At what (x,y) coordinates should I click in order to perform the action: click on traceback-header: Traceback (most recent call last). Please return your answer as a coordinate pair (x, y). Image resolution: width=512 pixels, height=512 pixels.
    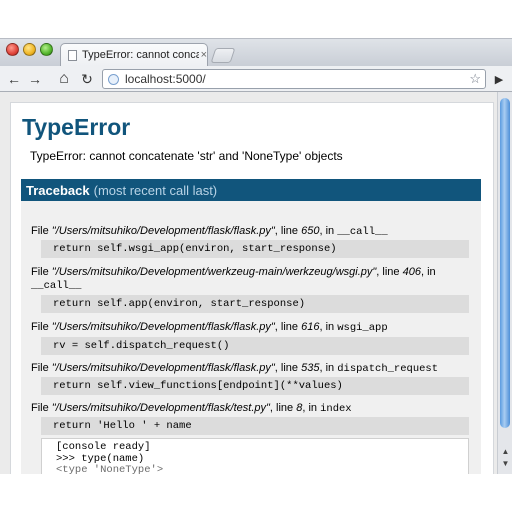
    Looking at the image, I should click on (251, 190).